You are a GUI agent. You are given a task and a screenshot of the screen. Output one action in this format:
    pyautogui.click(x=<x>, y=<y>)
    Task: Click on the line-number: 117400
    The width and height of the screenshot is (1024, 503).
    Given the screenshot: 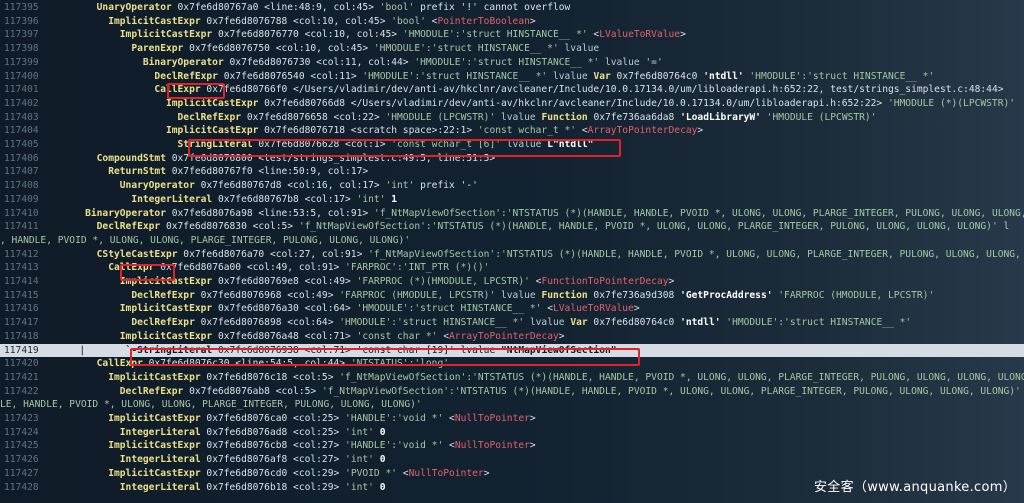 What is the action you would take?
    pyautogui.click(x=21, y=76)
    